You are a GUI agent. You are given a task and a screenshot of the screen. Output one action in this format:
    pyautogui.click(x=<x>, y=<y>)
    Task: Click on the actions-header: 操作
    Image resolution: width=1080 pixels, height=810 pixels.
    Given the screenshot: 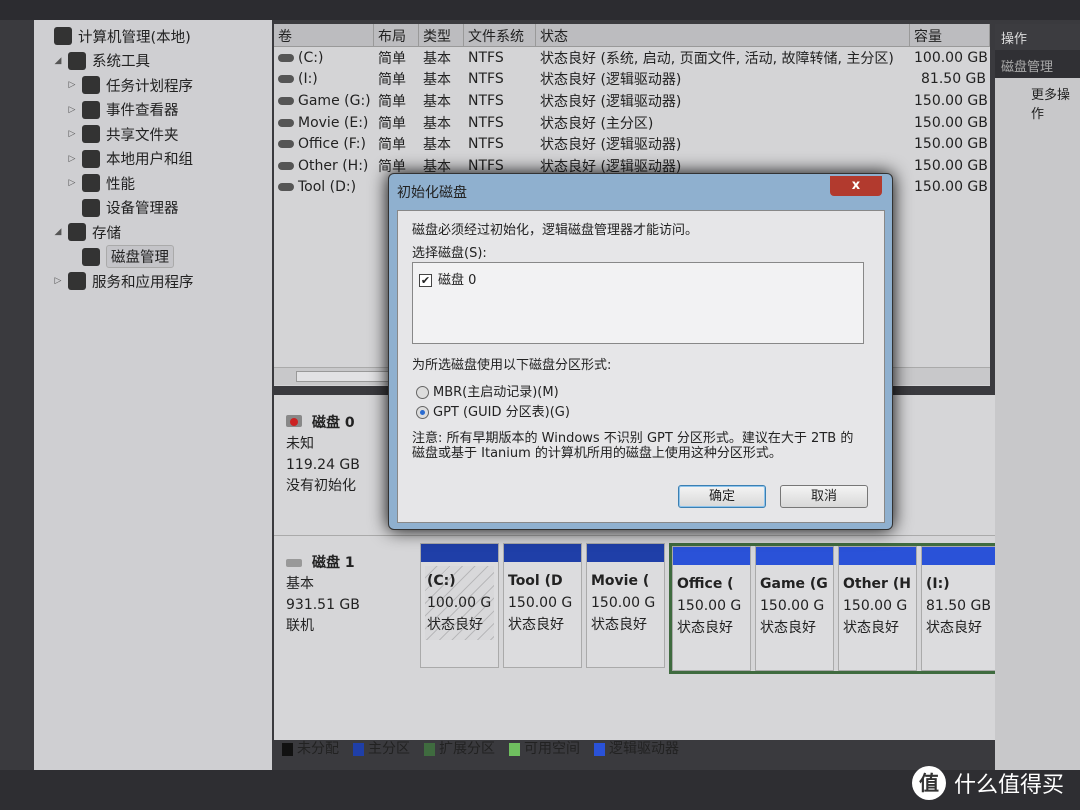 What is the action you would take?
    pyautogui.click(x=1037, y=37)
    